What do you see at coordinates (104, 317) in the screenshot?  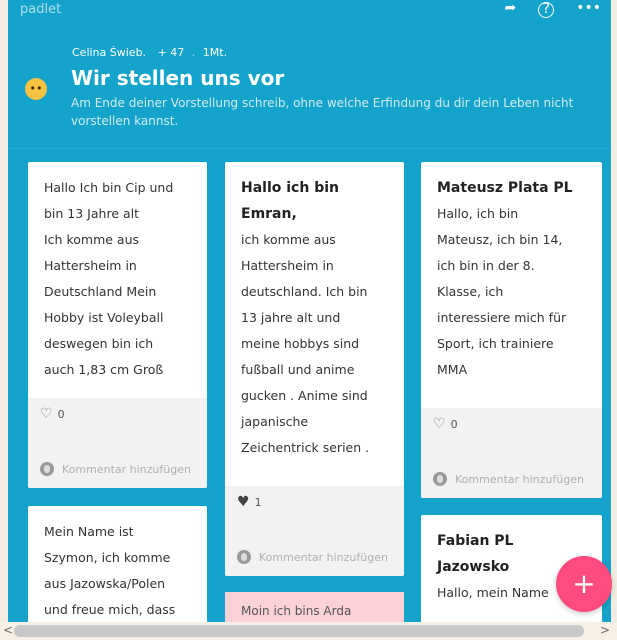 I see `post-line: Hobby ist Voleyball` at bounding box center [104, 317].